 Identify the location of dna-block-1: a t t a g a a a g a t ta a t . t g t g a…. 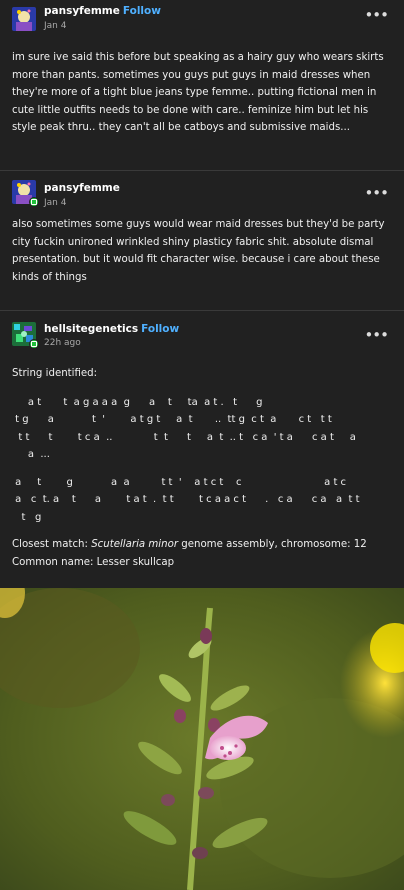
(202, 429).